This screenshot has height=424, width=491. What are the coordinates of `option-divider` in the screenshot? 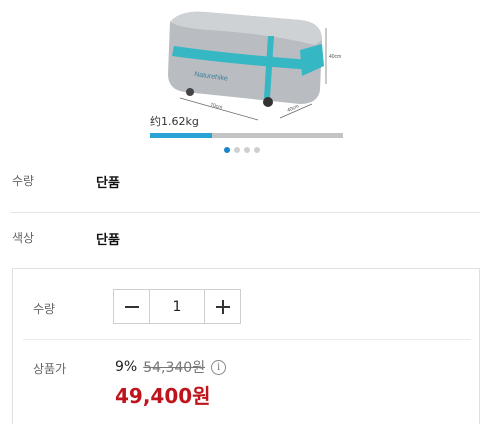 It's located at (247, 339).